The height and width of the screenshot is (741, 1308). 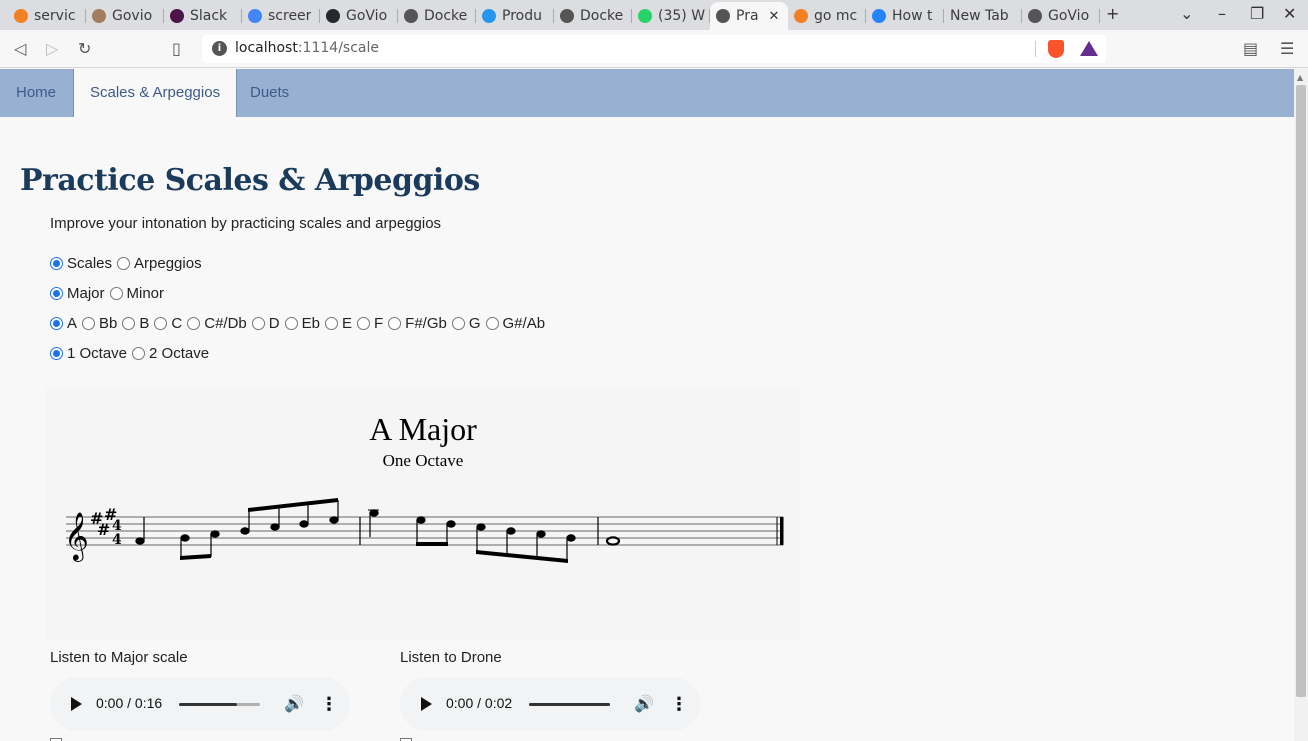 I want to click on browser-tab: Slack, so click(x=203, y=15).